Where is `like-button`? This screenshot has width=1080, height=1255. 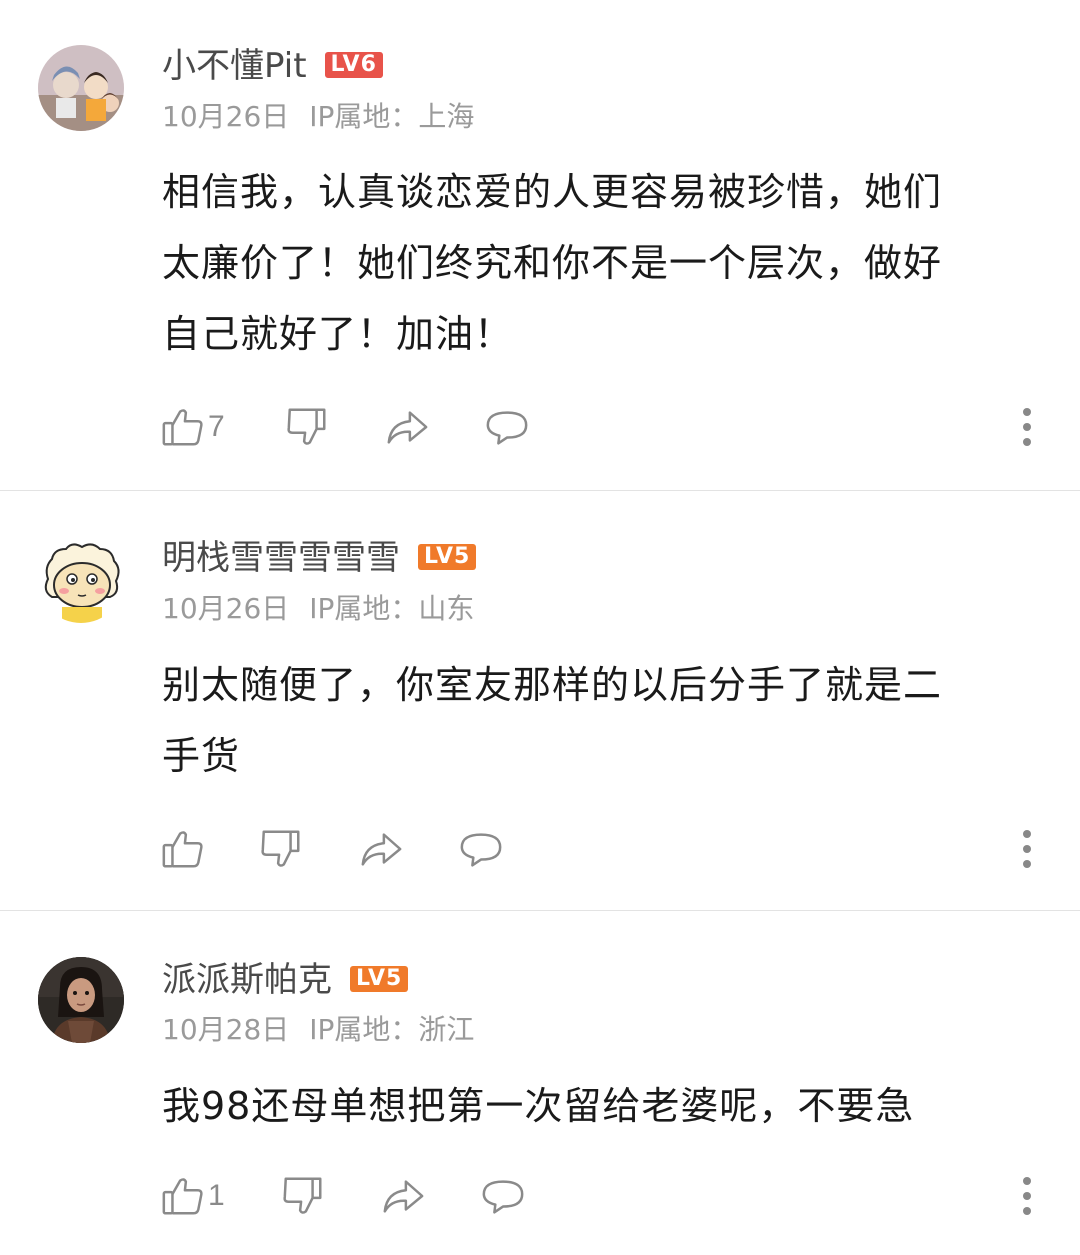 like-button is located at coordinates (184, 849).